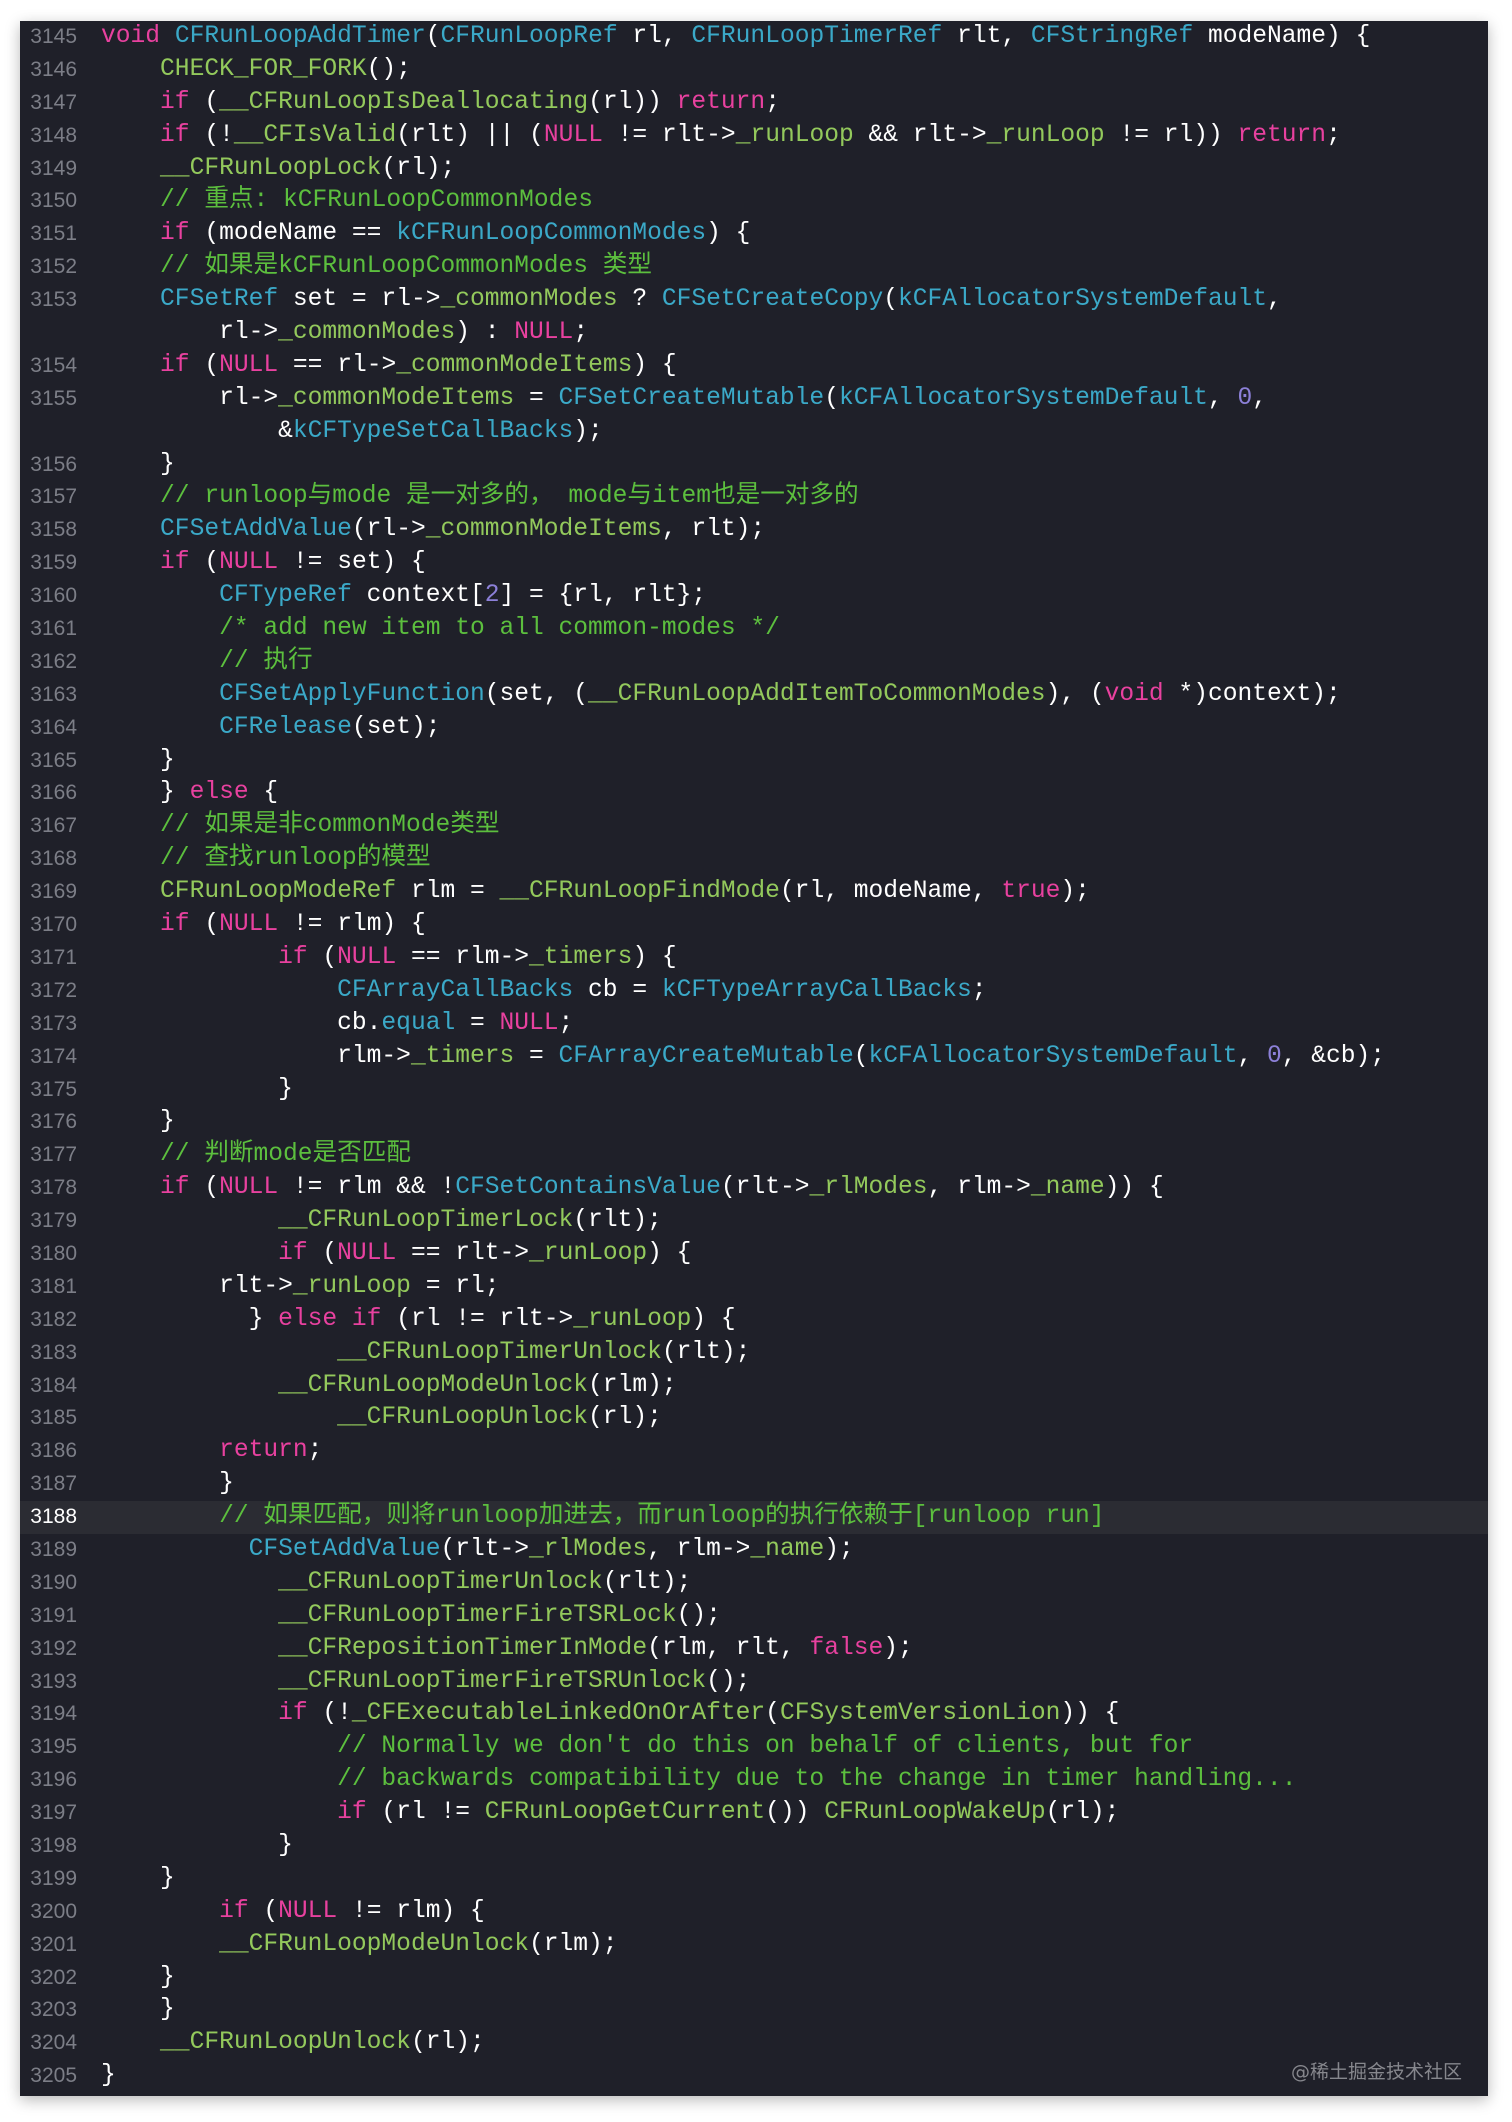  I want to click on plain-token: ,, so click(1222, 398).